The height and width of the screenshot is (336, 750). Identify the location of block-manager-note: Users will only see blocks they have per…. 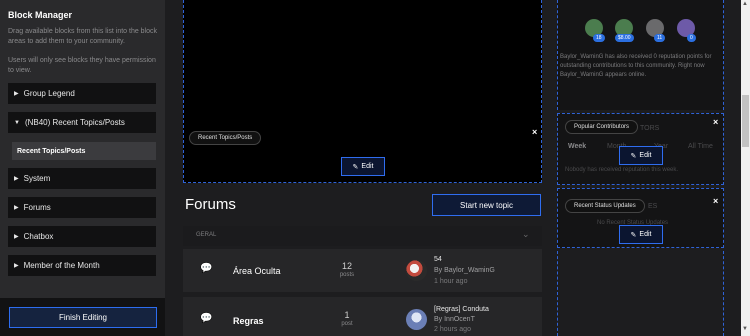
(82, 65).